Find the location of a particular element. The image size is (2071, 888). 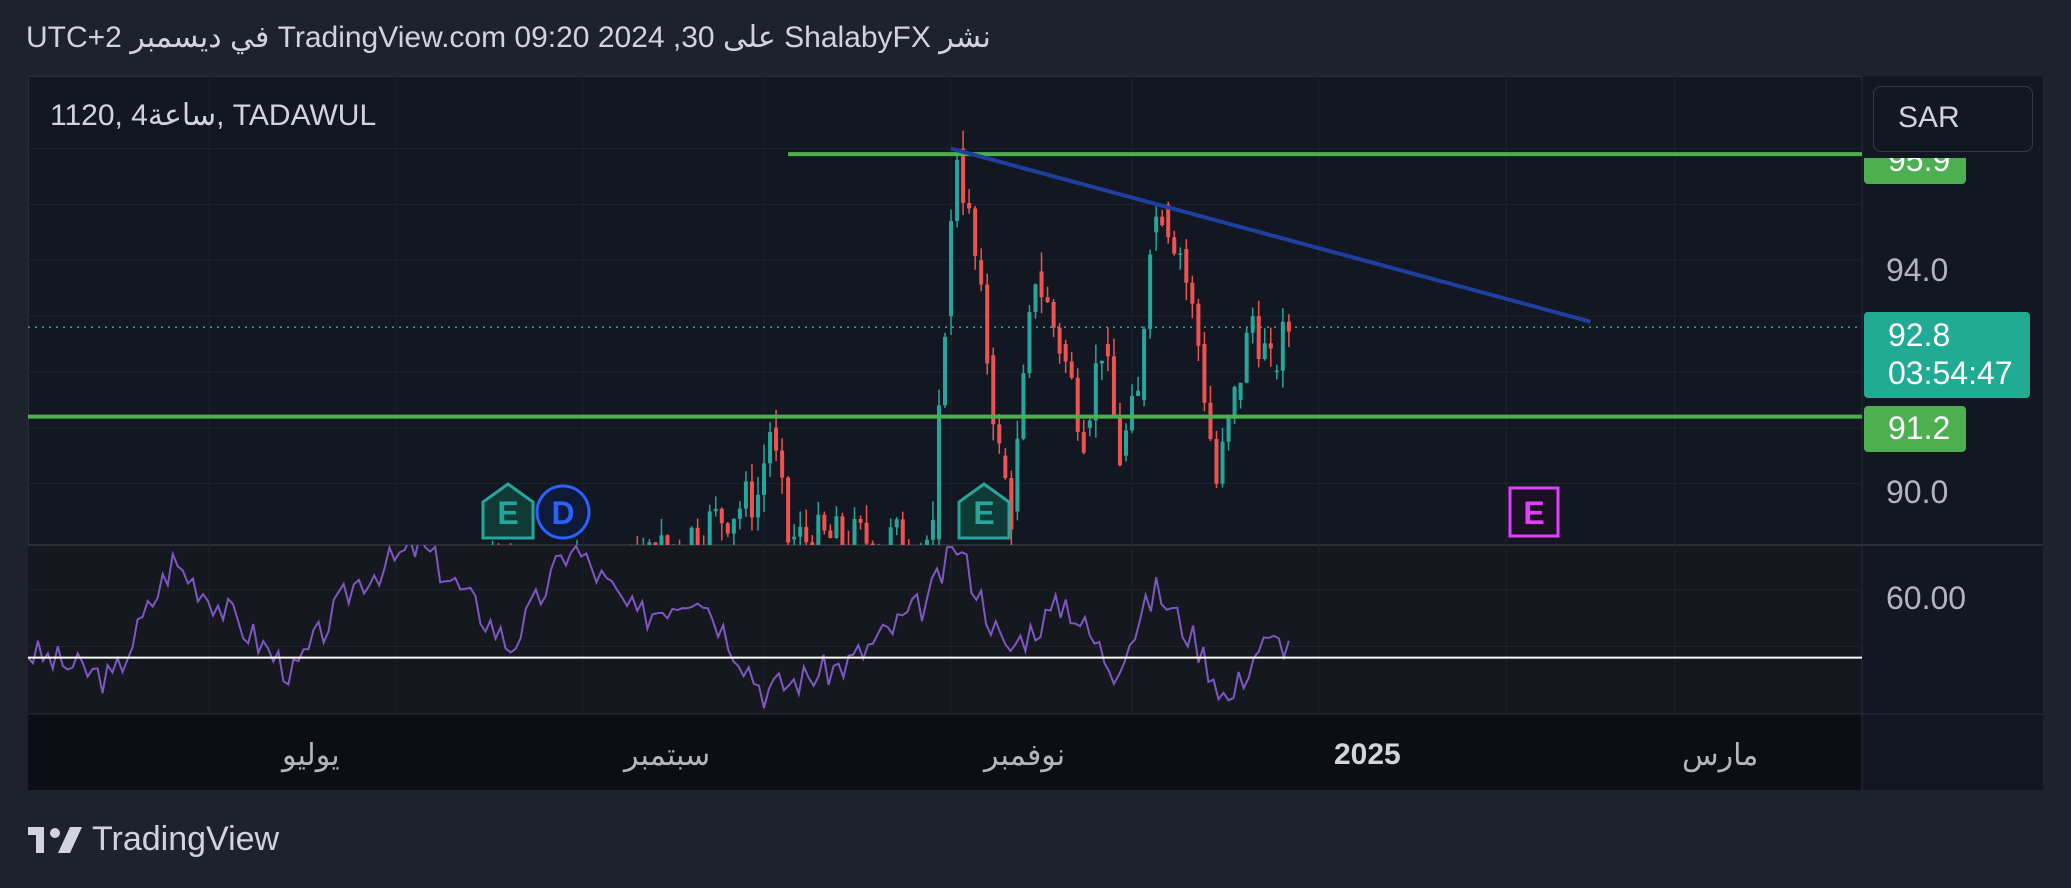

currency-selector: SAR is located at coordinates (1953, 119).